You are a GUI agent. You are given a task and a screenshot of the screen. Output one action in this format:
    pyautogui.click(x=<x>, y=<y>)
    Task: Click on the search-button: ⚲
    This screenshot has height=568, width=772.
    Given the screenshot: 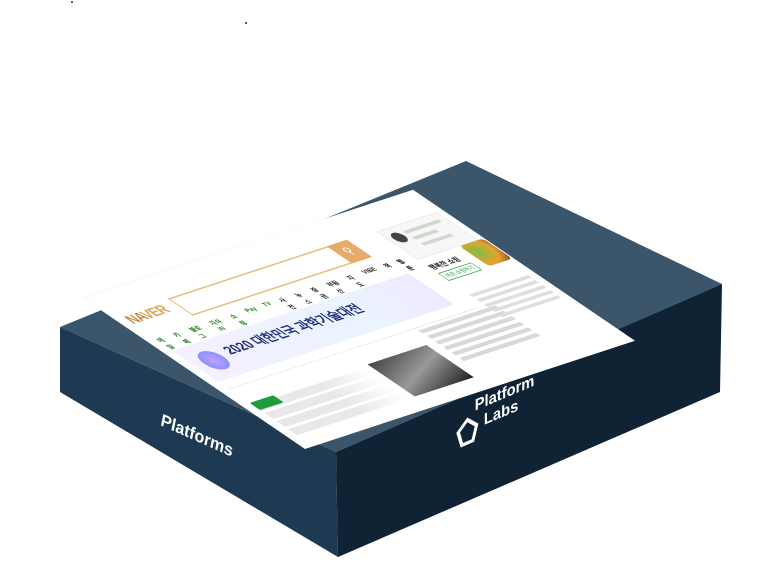 What is the action you would take?
    pyautogui.click(x=349, y=251)
    